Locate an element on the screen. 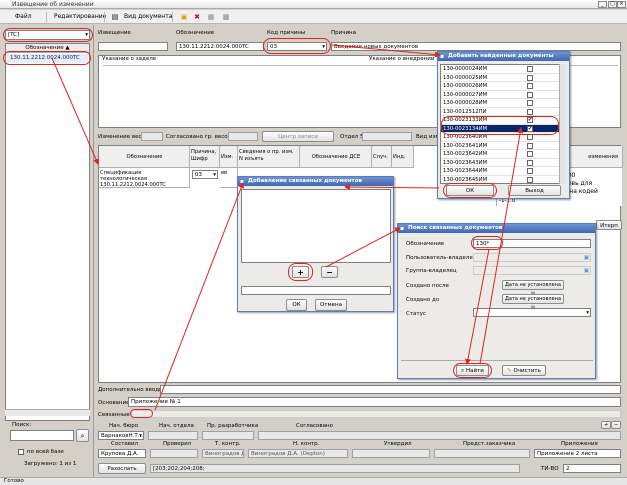 The width and height of the screenshot is (627, 485). checked-field is located at coordinates (174, 453).